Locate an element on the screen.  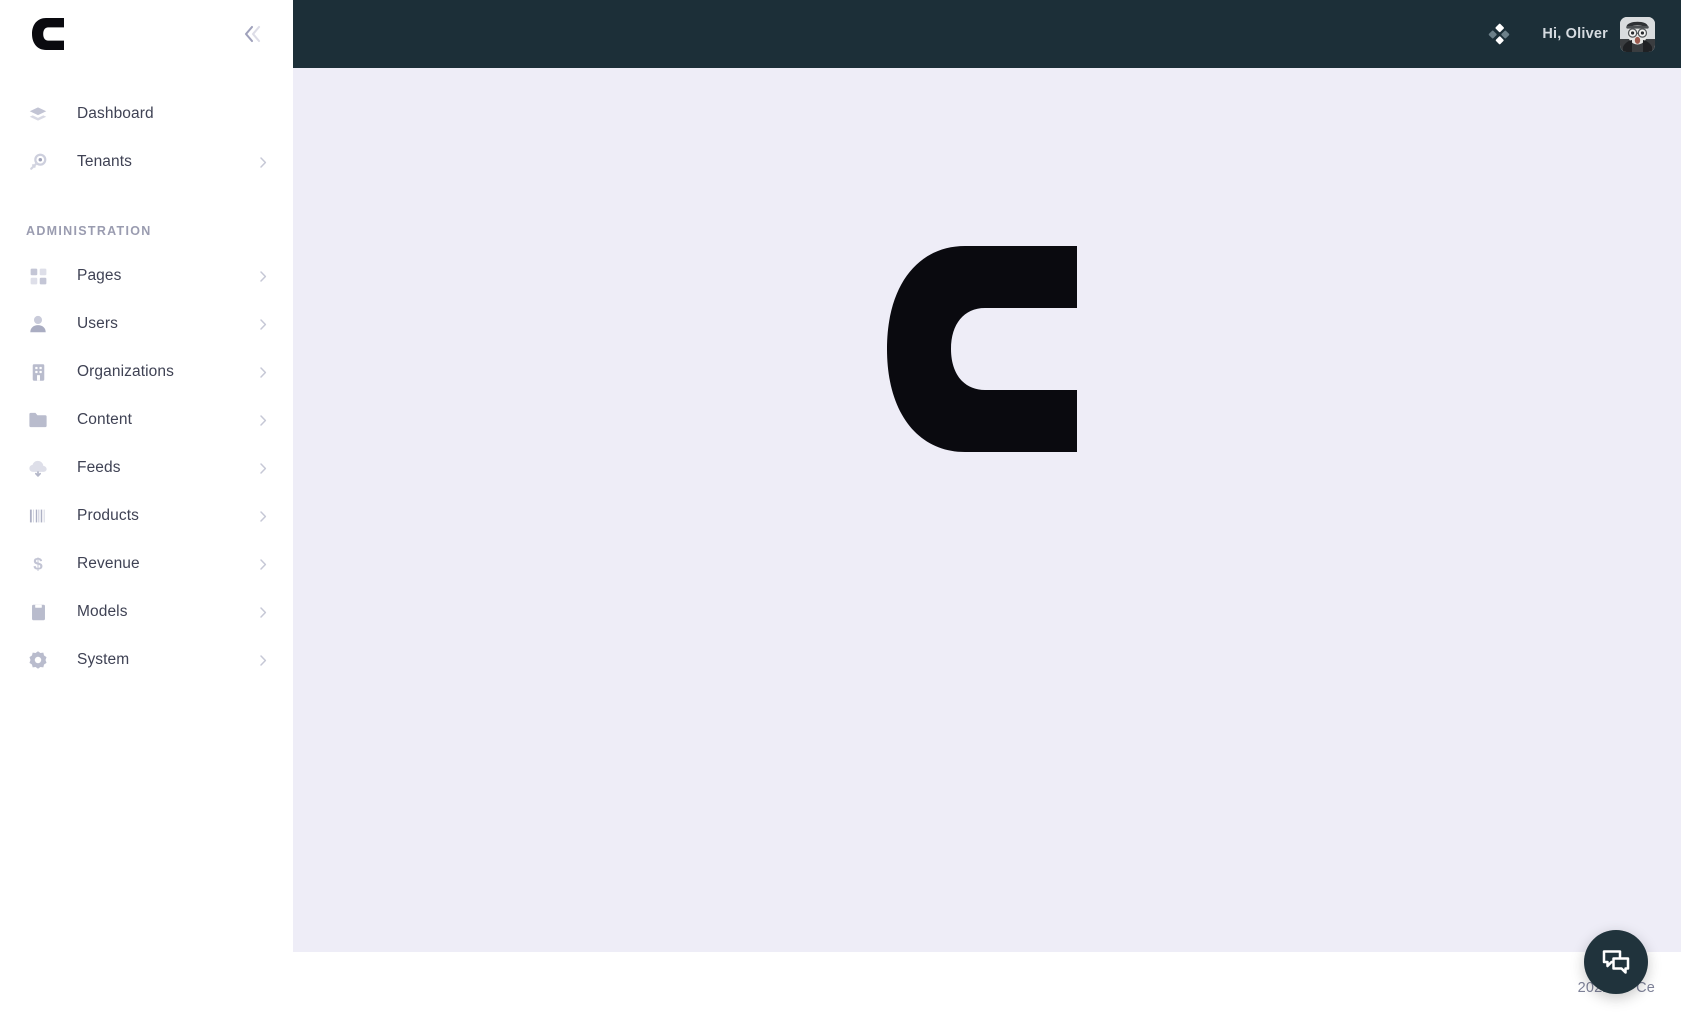
sidebar-primary-nav: Dashboard Tenants is located at coordinates (146, 127).